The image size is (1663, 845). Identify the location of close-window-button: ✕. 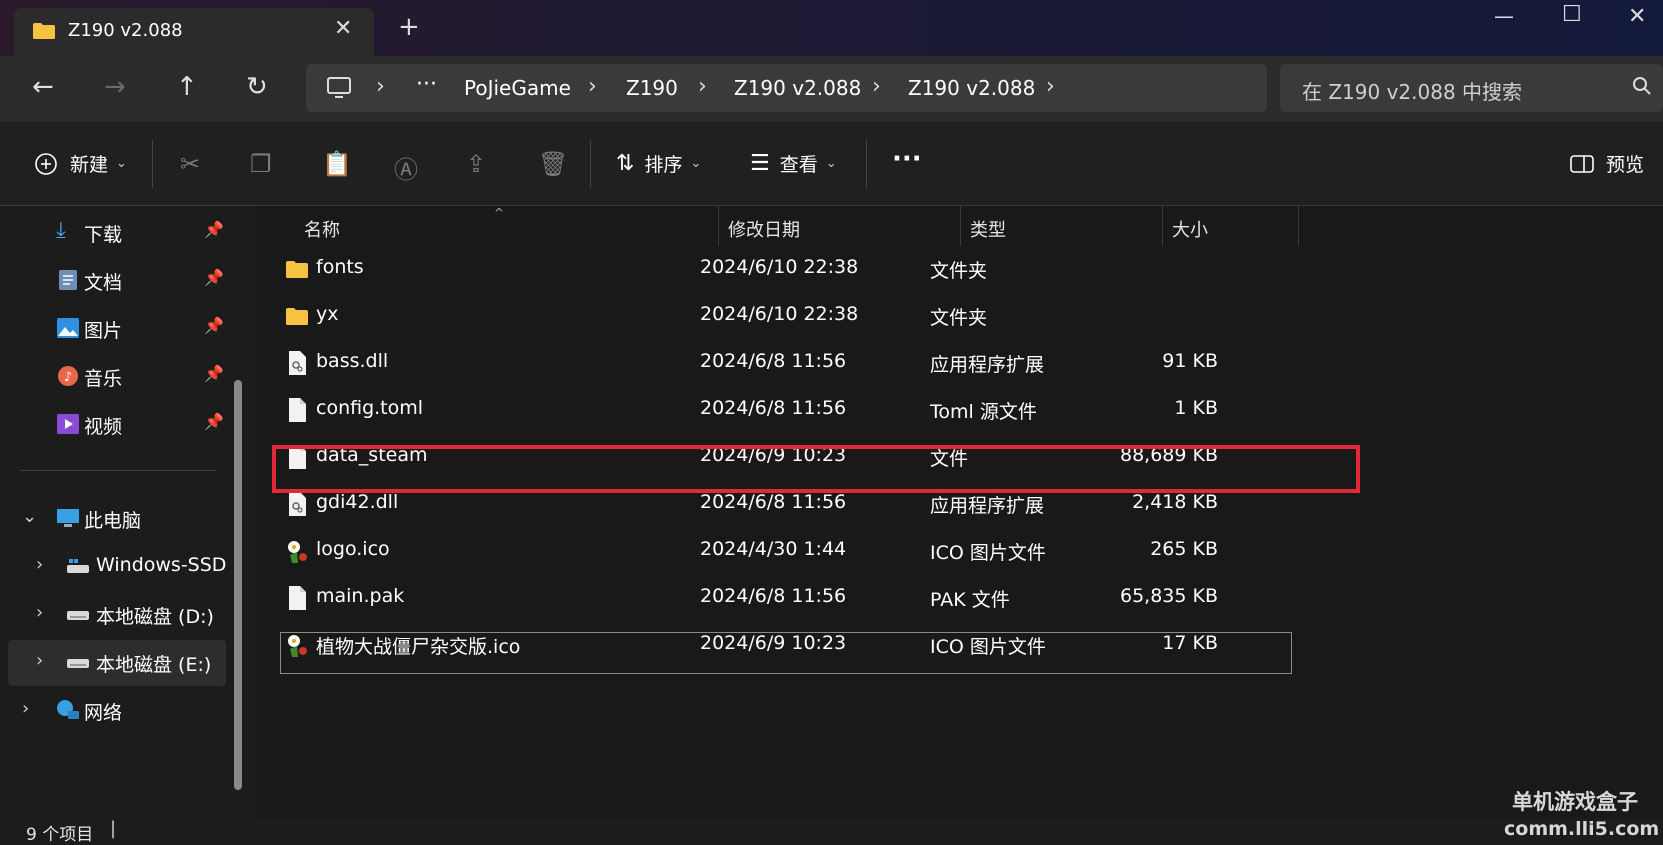
(1637, 16).